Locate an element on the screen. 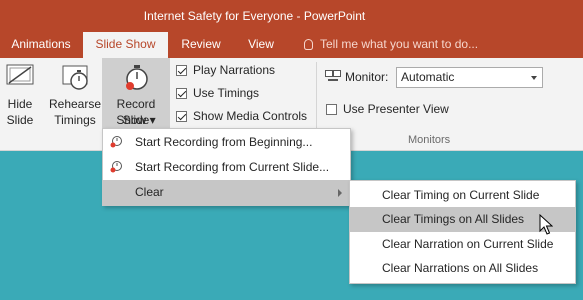 Image resolution: width=583 pixels, height=300 pixels. monitor-dropdown: Automatic is located at coordinates (469, 77).